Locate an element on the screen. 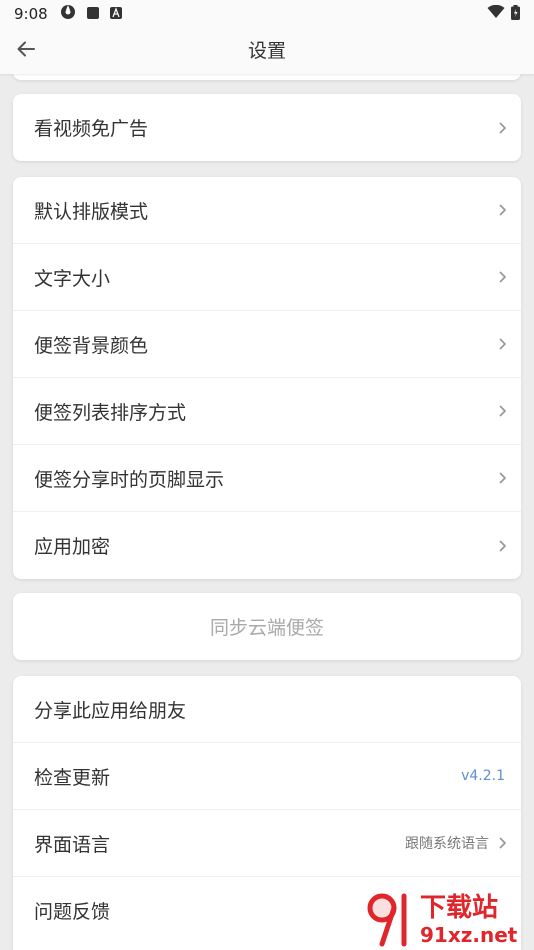  status-bar: 9:08 is located at coordinates (267, 14).